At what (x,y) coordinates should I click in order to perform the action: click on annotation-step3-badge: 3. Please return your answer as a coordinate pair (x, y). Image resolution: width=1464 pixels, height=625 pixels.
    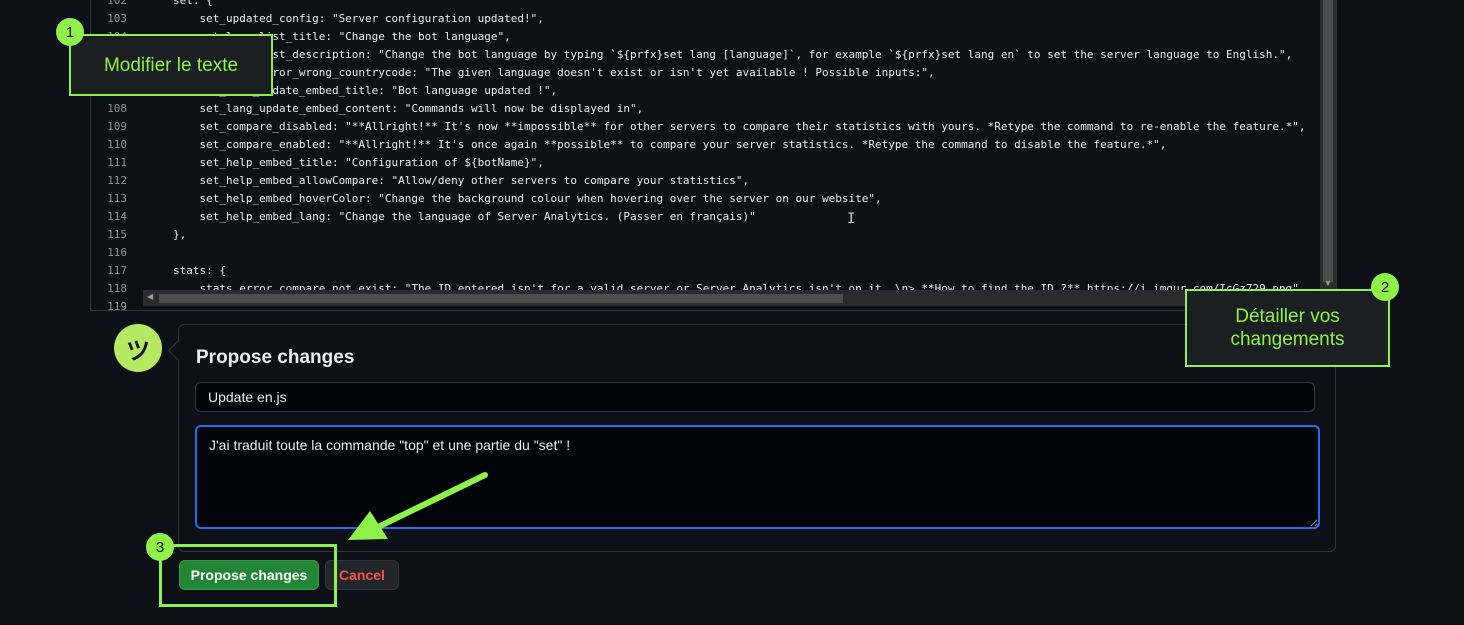
    Looking at the image, I should click on (160, 547).